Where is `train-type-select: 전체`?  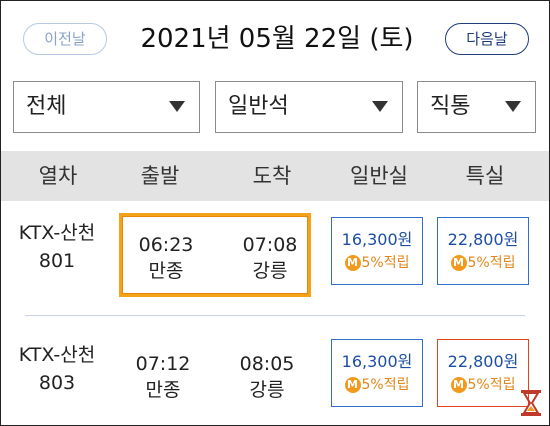
train-type-select: 전체 is located at coordinates (106, 107).